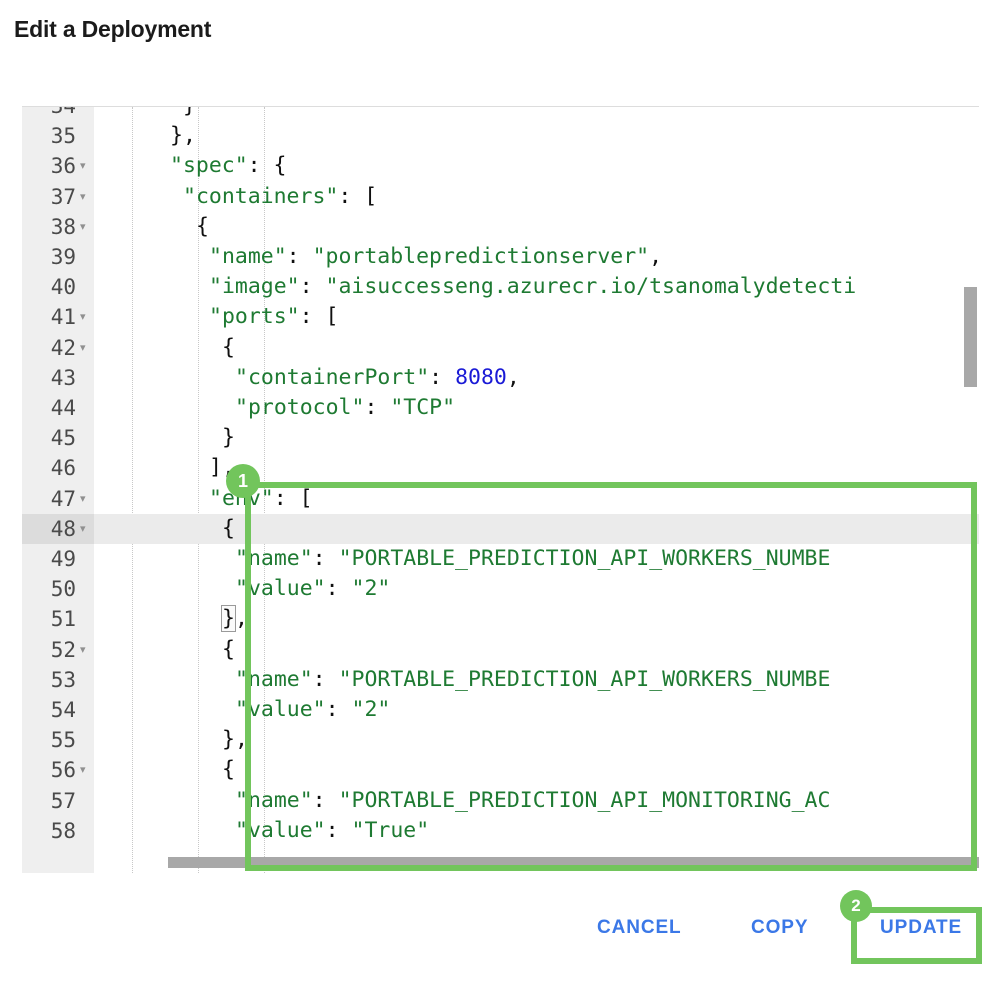 This screenshot has height=998, width=999. I want to click on vertical-scrollbar-thumb, so click(970, 337).